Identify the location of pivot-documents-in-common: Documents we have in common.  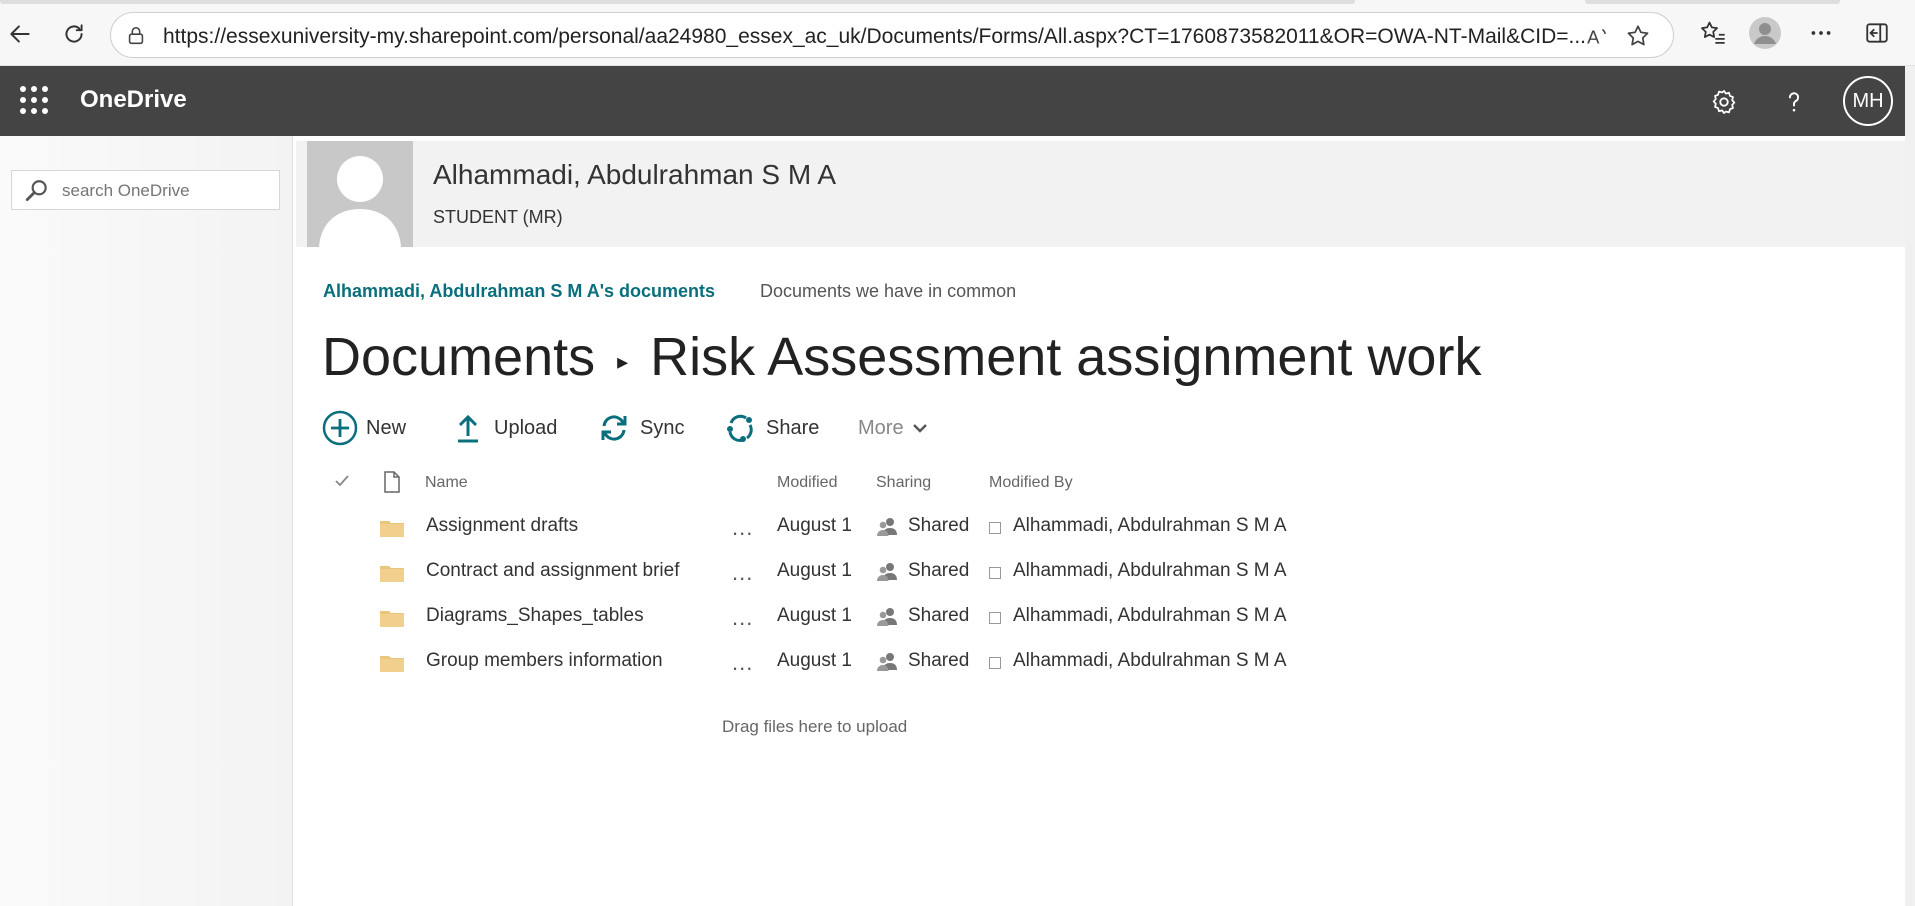
(888, 291).